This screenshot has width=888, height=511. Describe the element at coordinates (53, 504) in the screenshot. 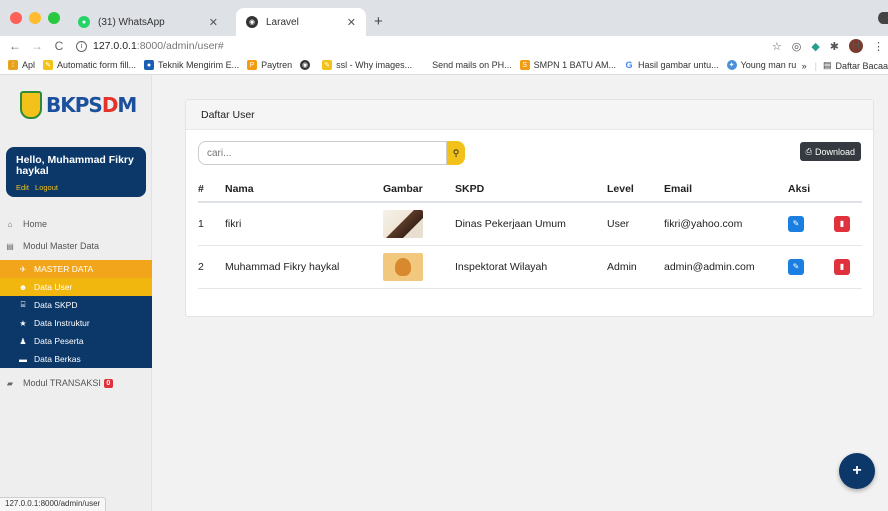

I see `status-bar-url: 127.0.0.1:8000/admin/user` at that location.